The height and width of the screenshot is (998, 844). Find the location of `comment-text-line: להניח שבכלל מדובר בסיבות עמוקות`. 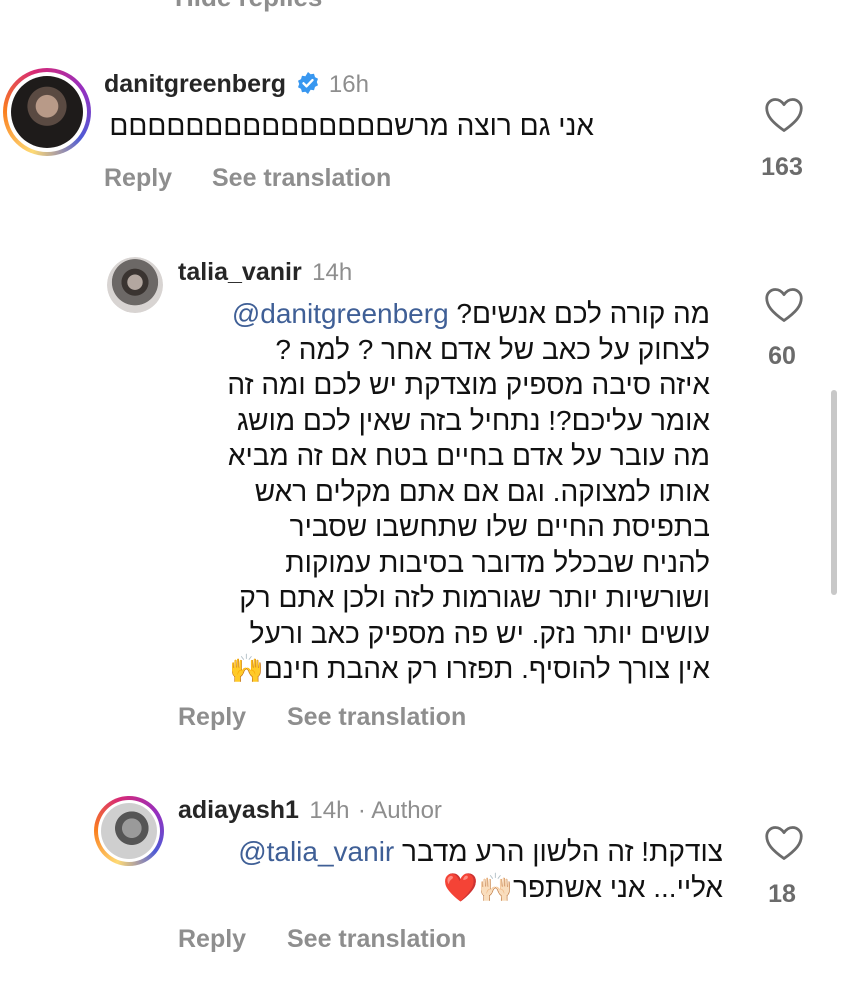

comment-text-line: להניח שבכלל מדובר בסיבות עמוקות is located at coordinates (497, 562).